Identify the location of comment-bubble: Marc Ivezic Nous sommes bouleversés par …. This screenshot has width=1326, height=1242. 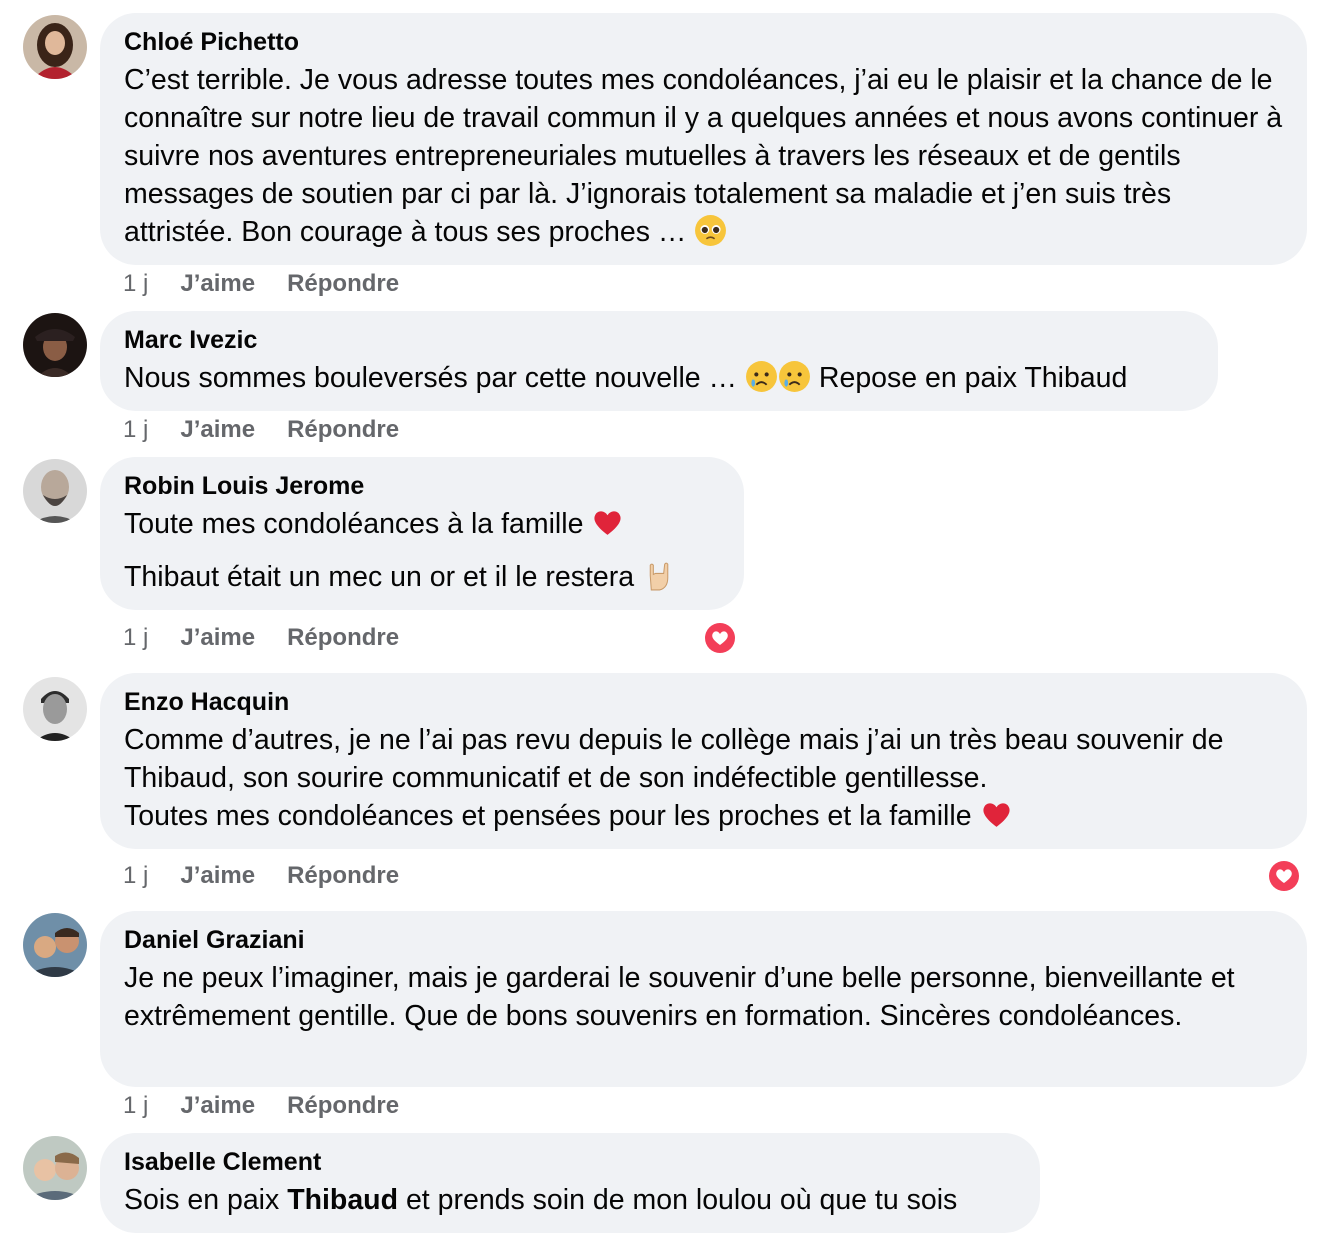
(659, 361).